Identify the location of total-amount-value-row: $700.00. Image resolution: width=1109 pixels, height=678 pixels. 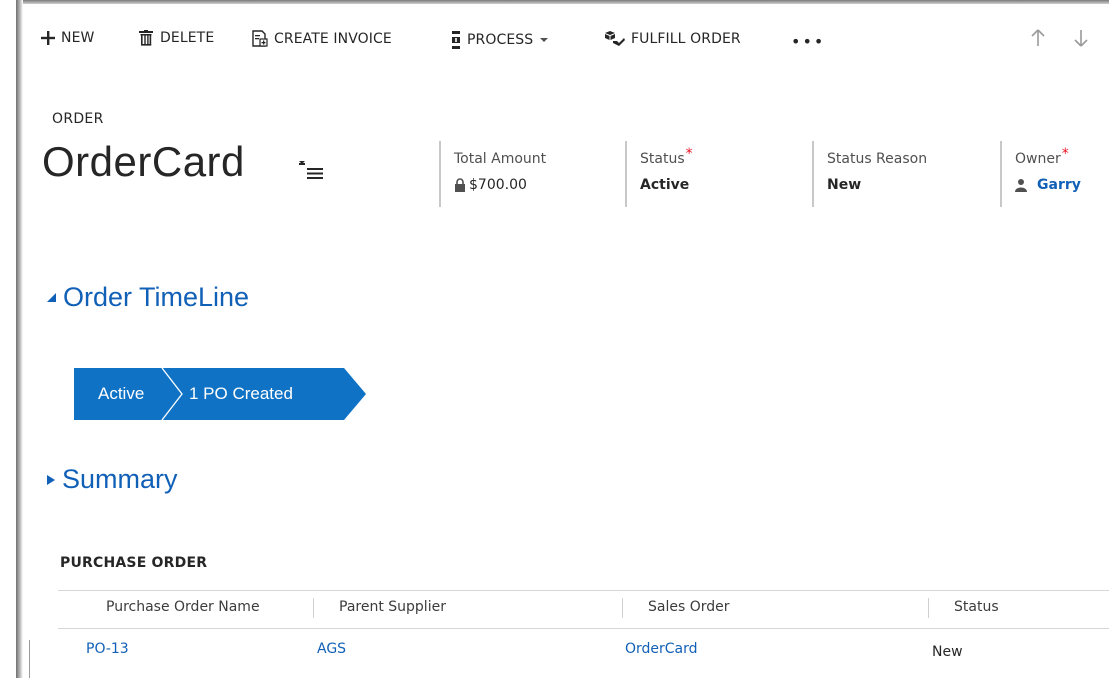
(500, 185).